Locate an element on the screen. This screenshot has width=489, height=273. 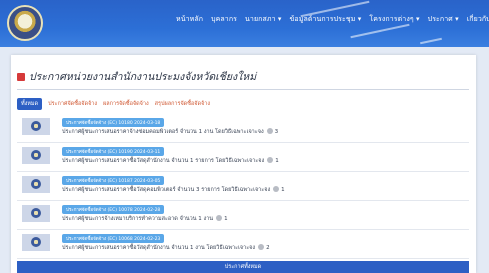
attachment-count: 3 is located at coordinates (276, 132).